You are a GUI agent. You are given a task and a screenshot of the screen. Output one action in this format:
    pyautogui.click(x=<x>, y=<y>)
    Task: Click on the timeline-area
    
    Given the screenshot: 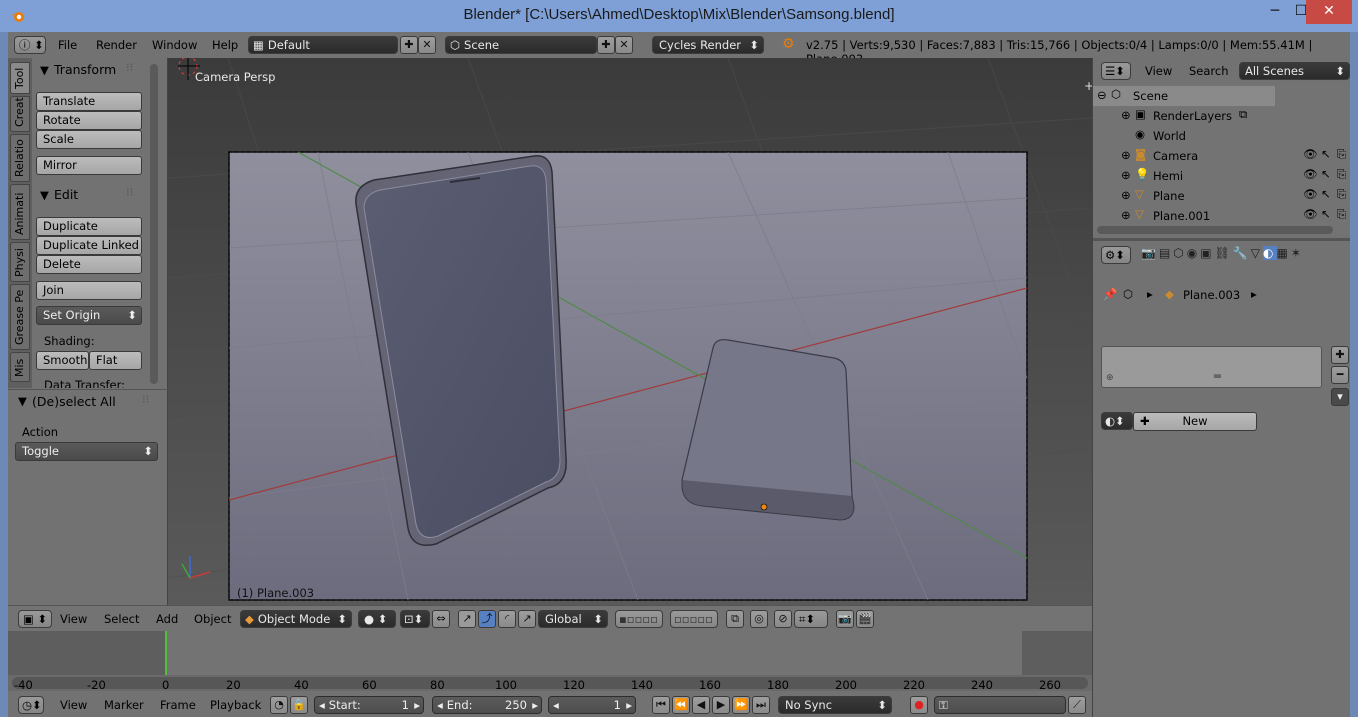 What is the action you would take?
    pyautogui.click(x=550, y=661)
    